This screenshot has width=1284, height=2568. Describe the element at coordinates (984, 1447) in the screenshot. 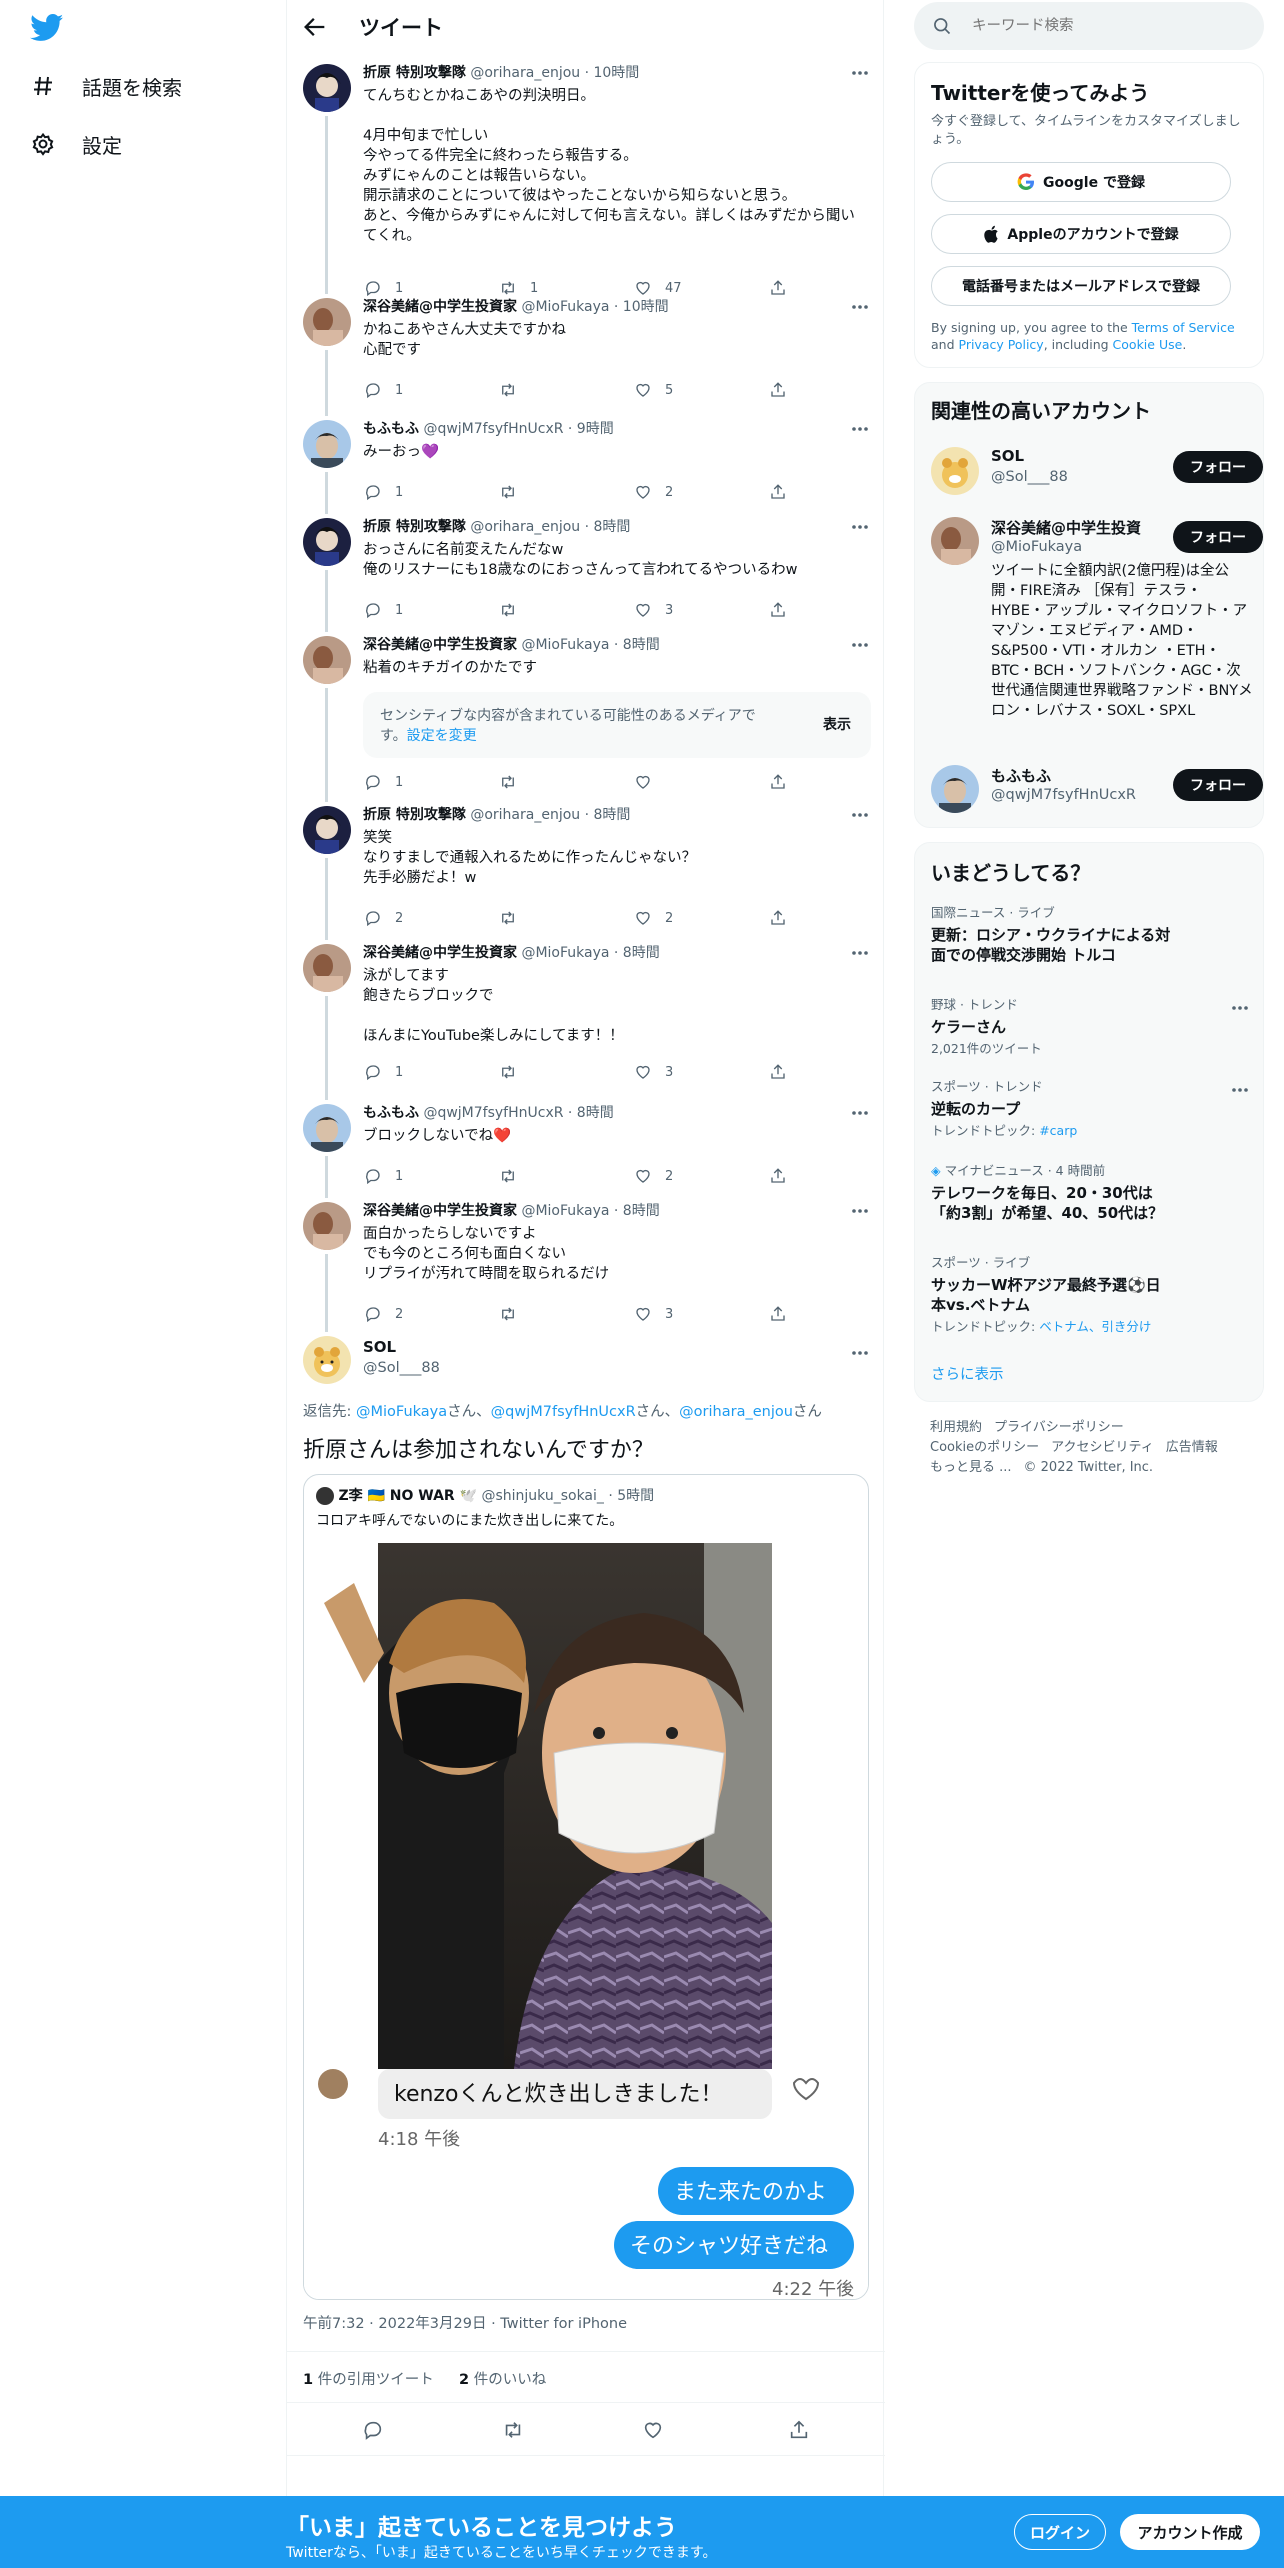

I see `footer-link: Cookieのポリシー` at that location.